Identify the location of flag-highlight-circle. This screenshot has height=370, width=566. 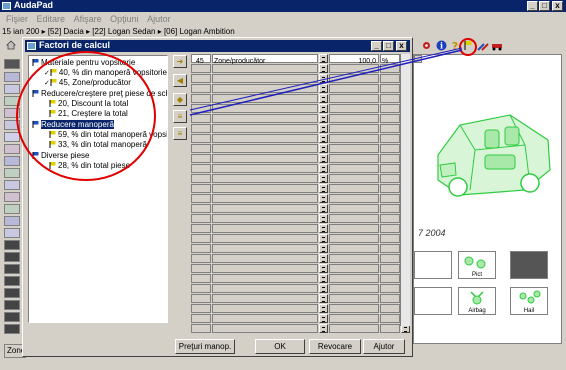
(468, 47).